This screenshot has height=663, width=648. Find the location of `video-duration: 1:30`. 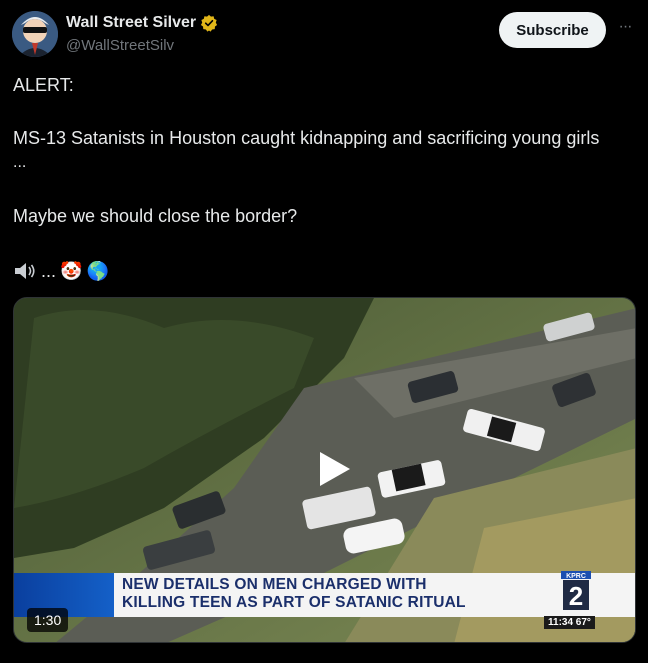

video-duration: 1:30 is located at coordinates (48, 620).